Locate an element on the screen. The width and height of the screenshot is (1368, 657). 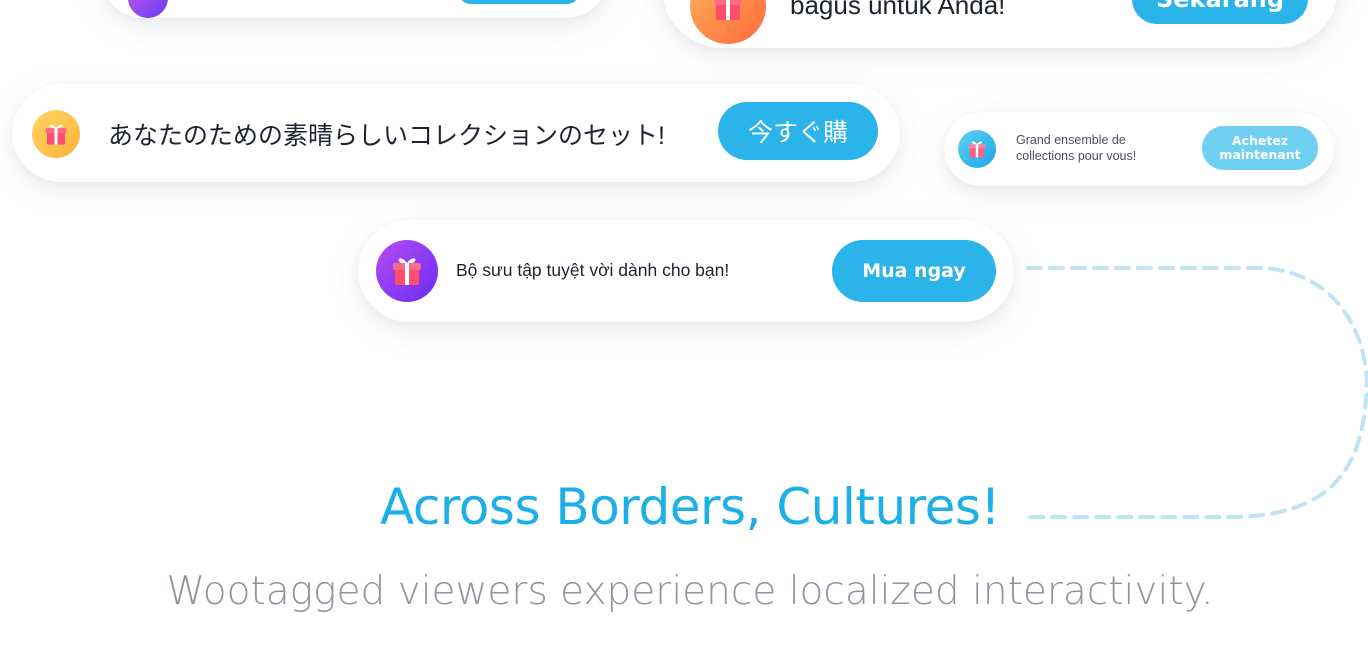
promo-card-top-left is located at coordinates (355, 9).